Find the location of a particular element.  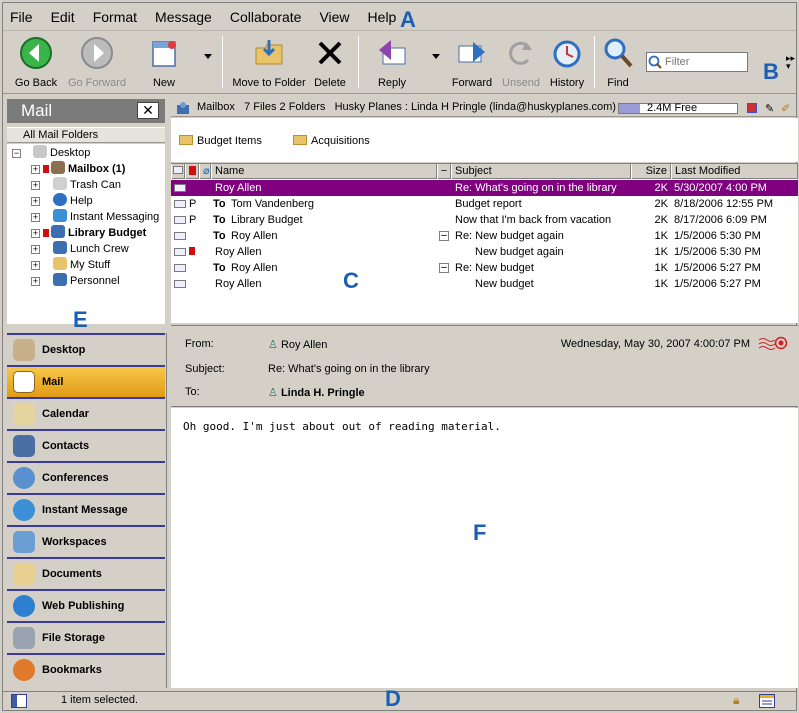

nav-conferences: Conferences is located at coordinates (86, 477).